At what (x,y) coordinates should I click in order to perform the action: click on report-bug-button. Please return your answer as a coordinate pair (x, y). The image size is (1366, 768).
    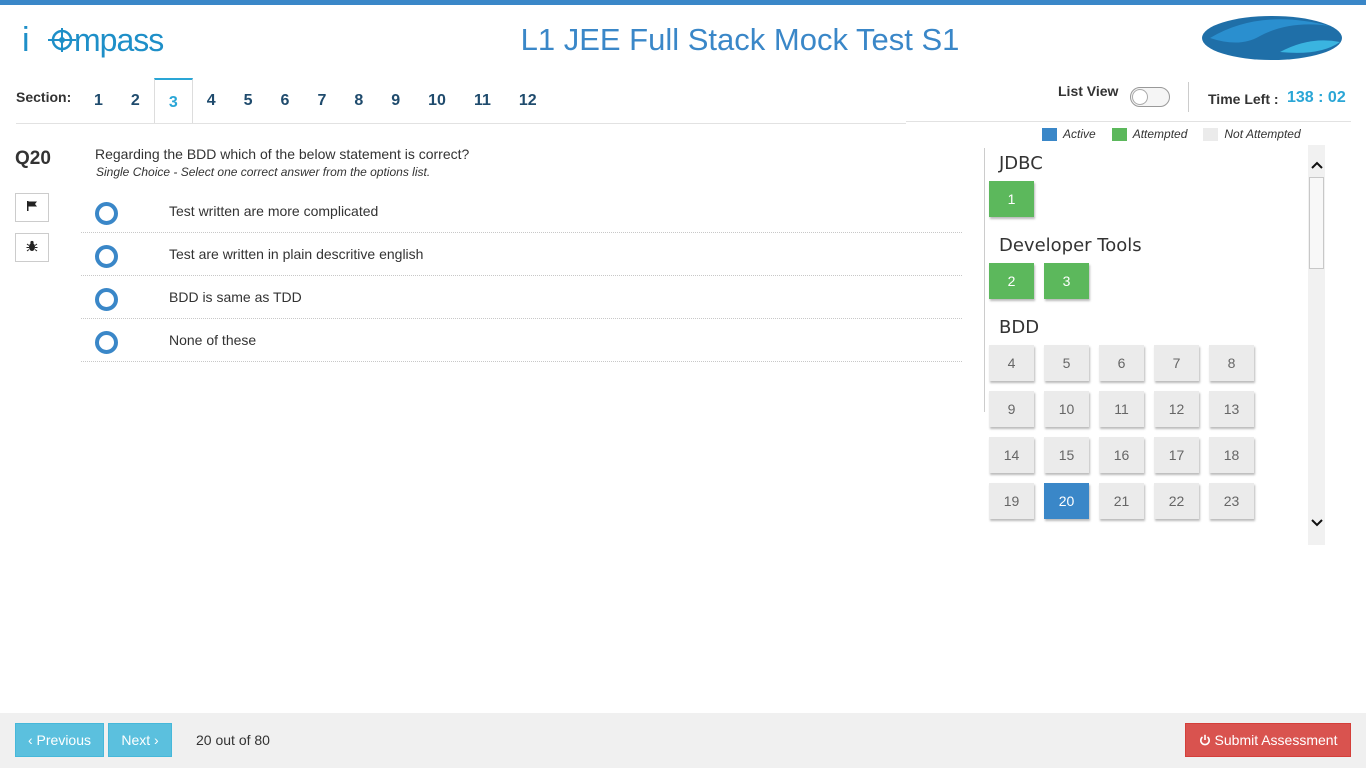
    Looking at the image, I should click on (32, 247).